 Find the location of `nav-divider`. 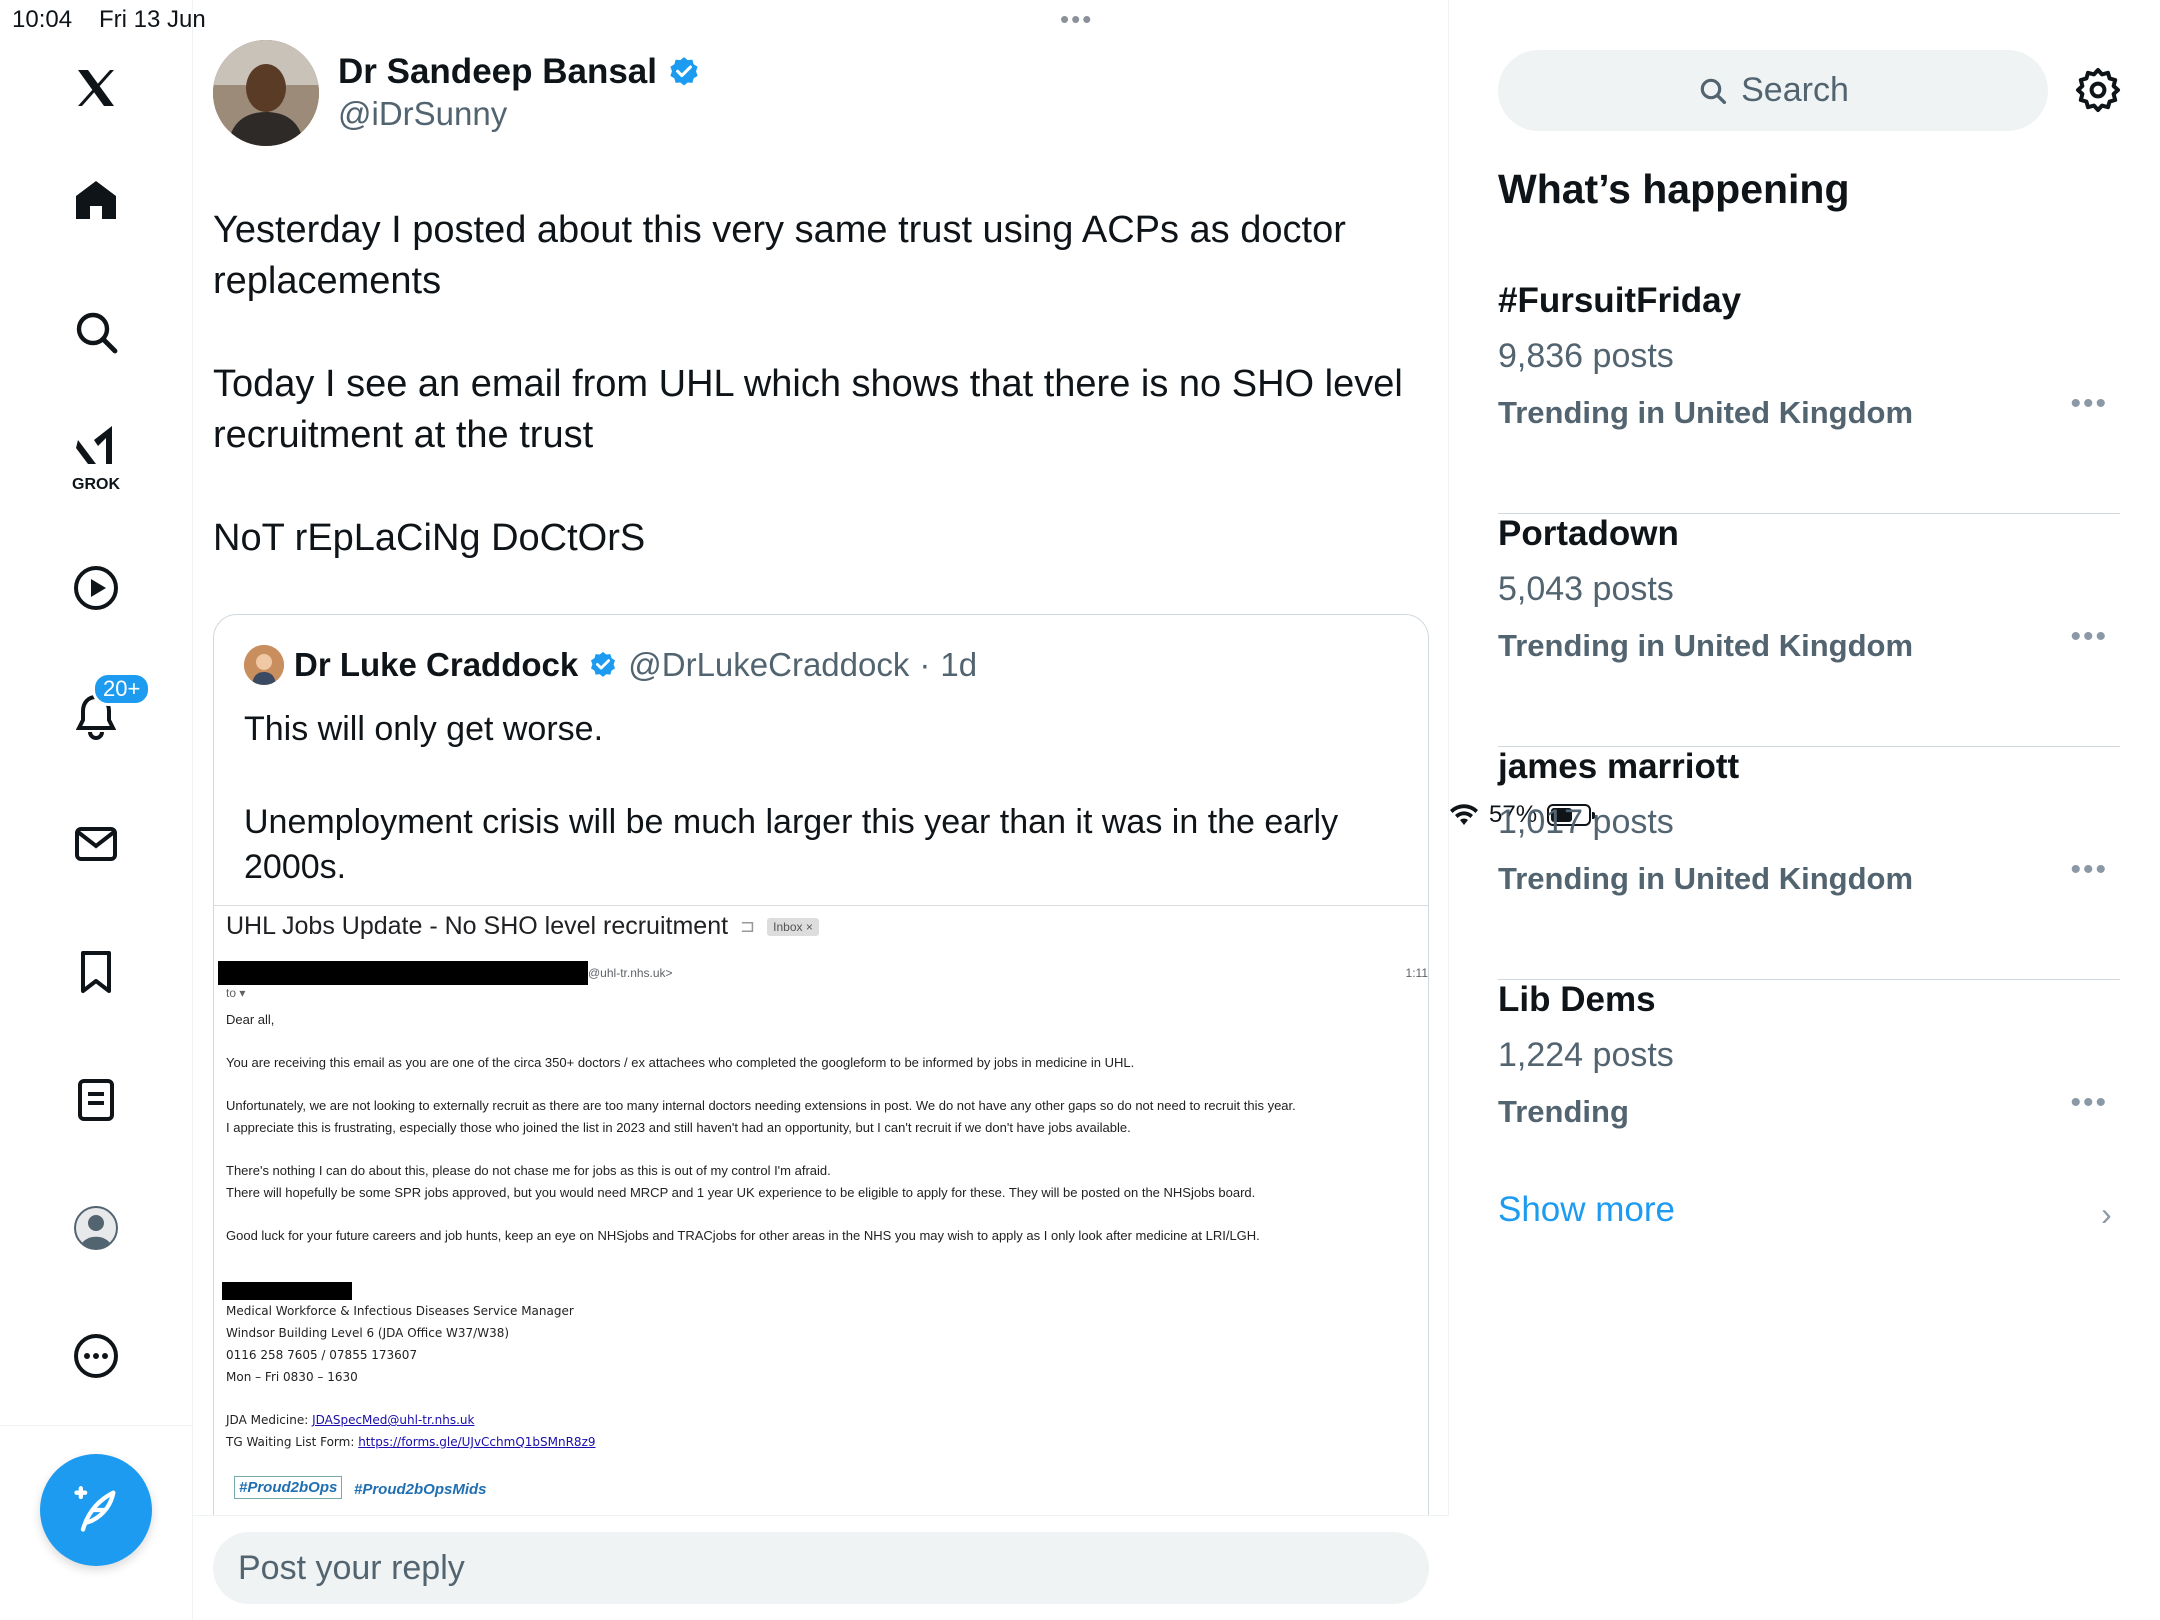

nav-divider is located at coordinates (96, 1425).